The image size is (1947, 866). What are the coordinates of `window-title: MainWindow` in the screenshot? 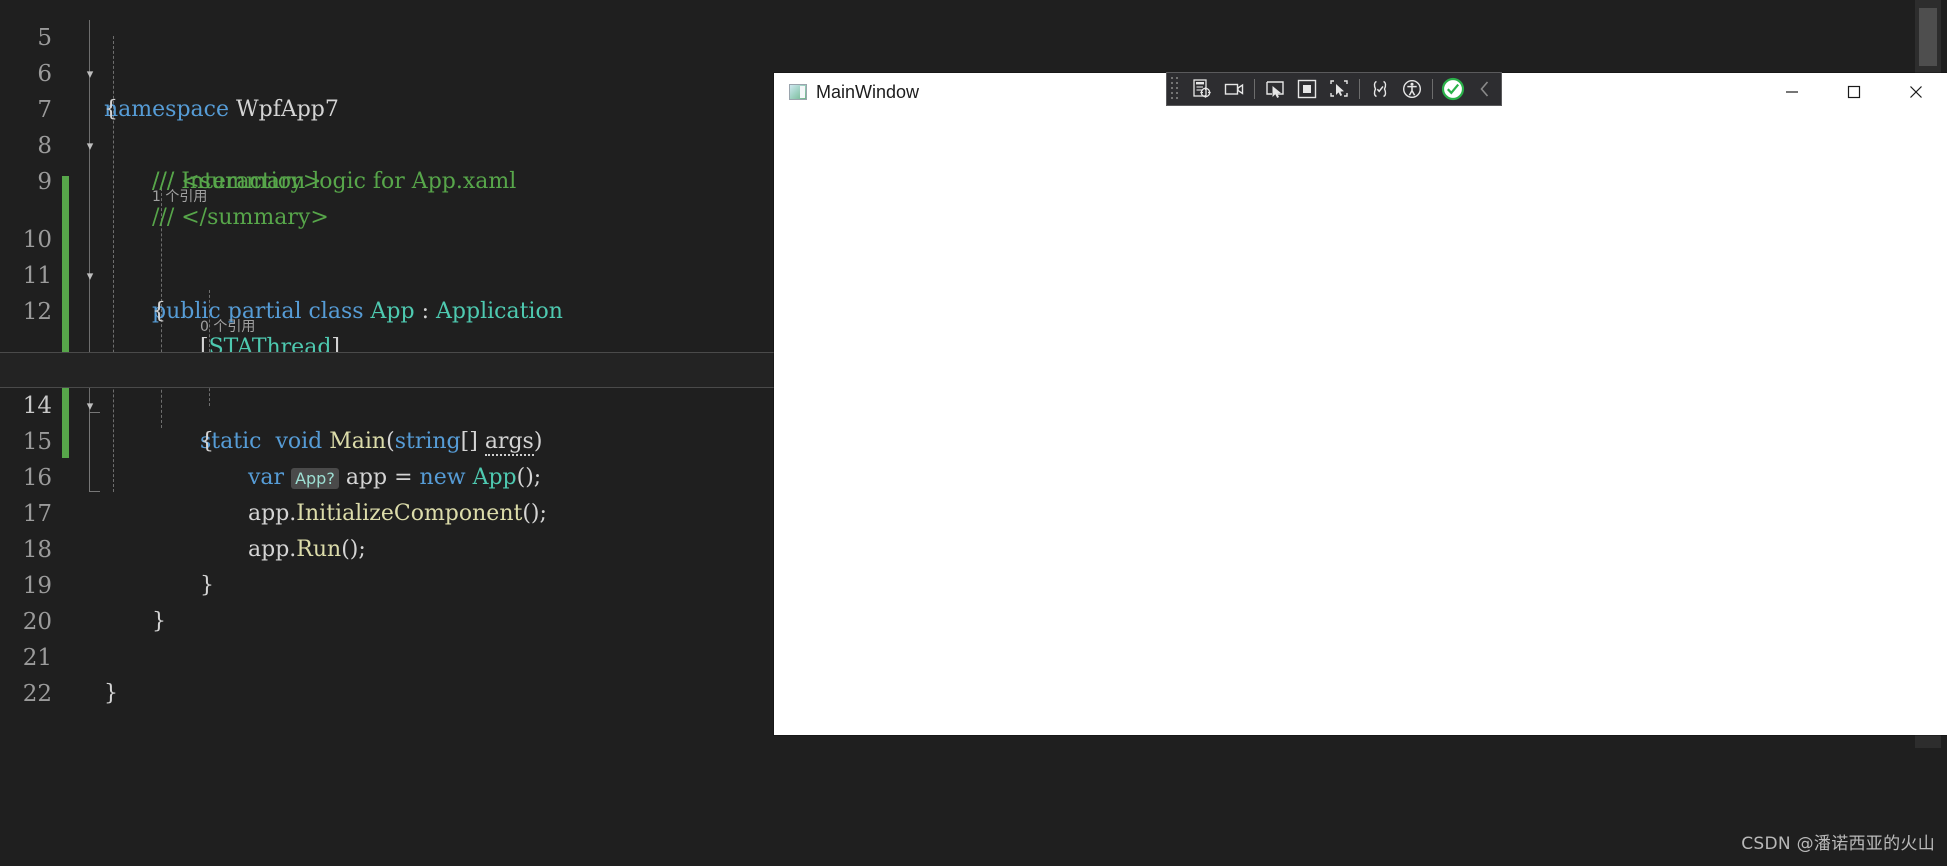 It's located at (868, 91).